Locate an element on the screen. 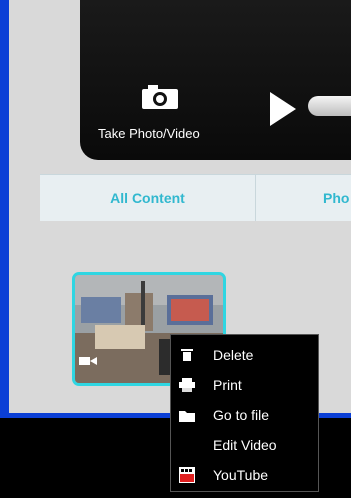 This screenshot has height=498, width=351. menu-item-youtube: YouTube is located at coordinates (245, 475).